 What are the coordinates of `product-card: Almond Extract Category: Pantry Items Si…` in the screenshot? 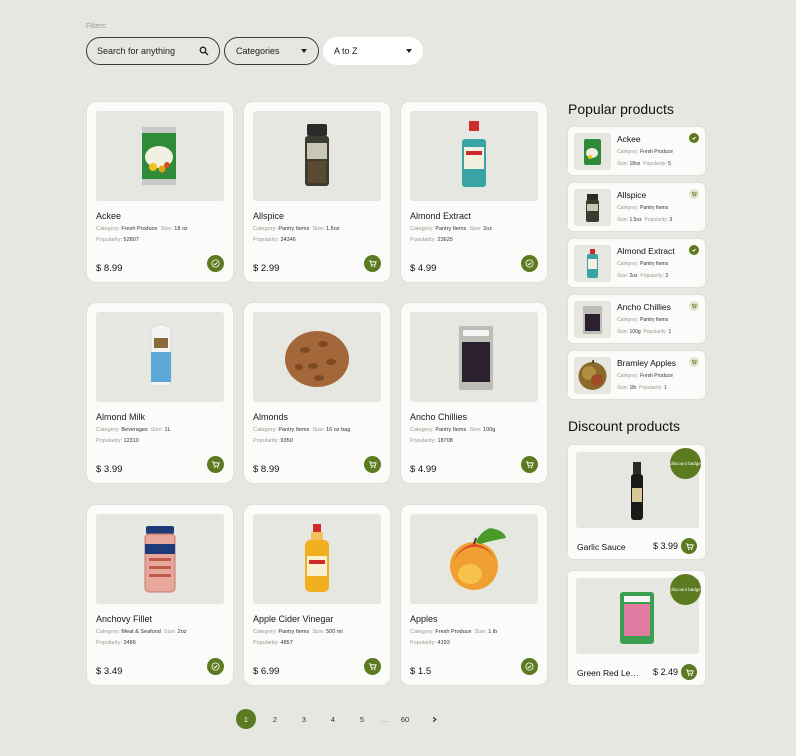 It's located at (474, 192).